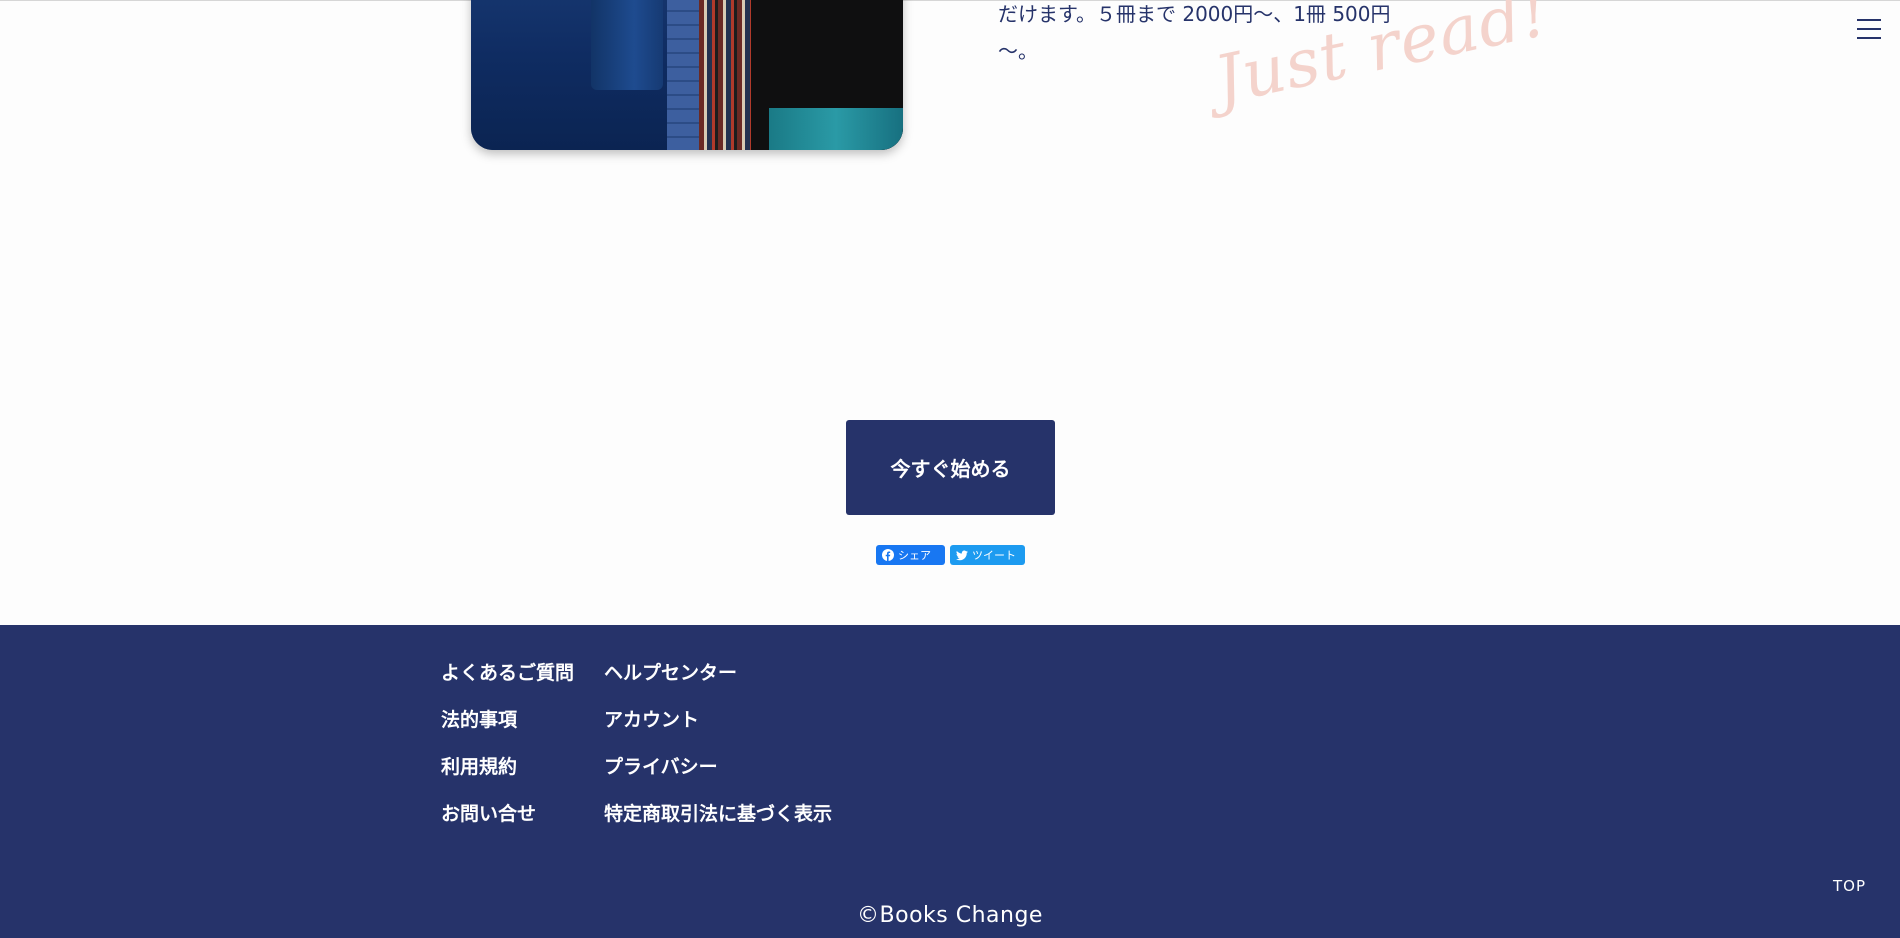 Image resolution: width=1900 pixels, height=938 pixels. Describe the element at coordinates (962, 555) in the screenshot. I see `twitter-bird-icon` at that location.